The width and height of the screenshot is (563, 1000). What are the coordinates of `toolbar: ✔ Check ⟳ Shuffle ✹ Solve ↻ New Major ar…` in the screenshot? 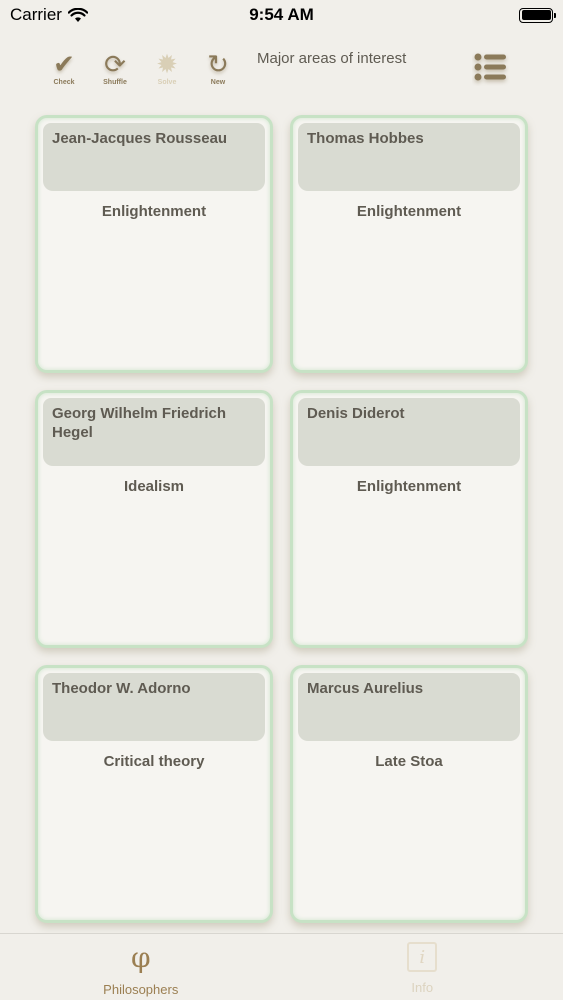 It's located at (281, 70).